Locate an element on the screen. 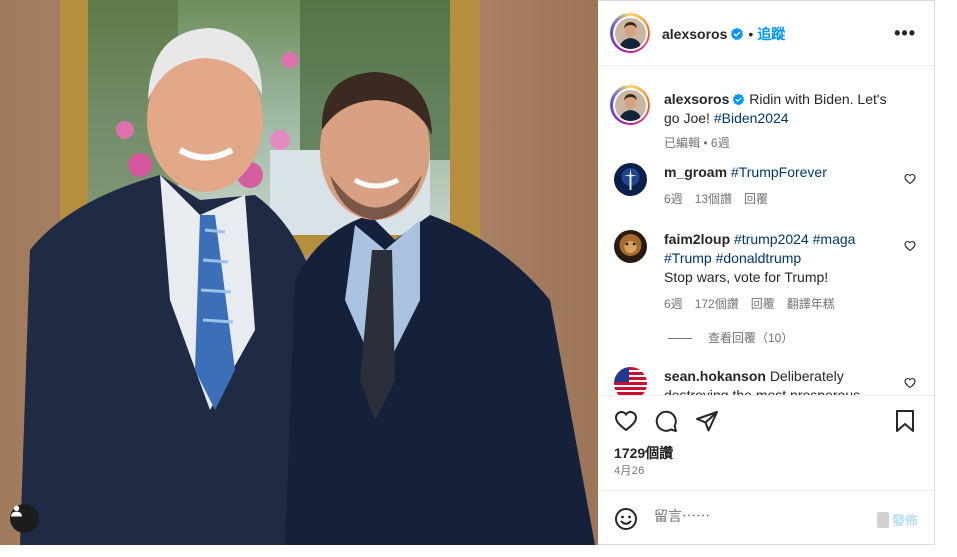 The image size is (957, 557). replies-divider is located at coordinates (680, 339).